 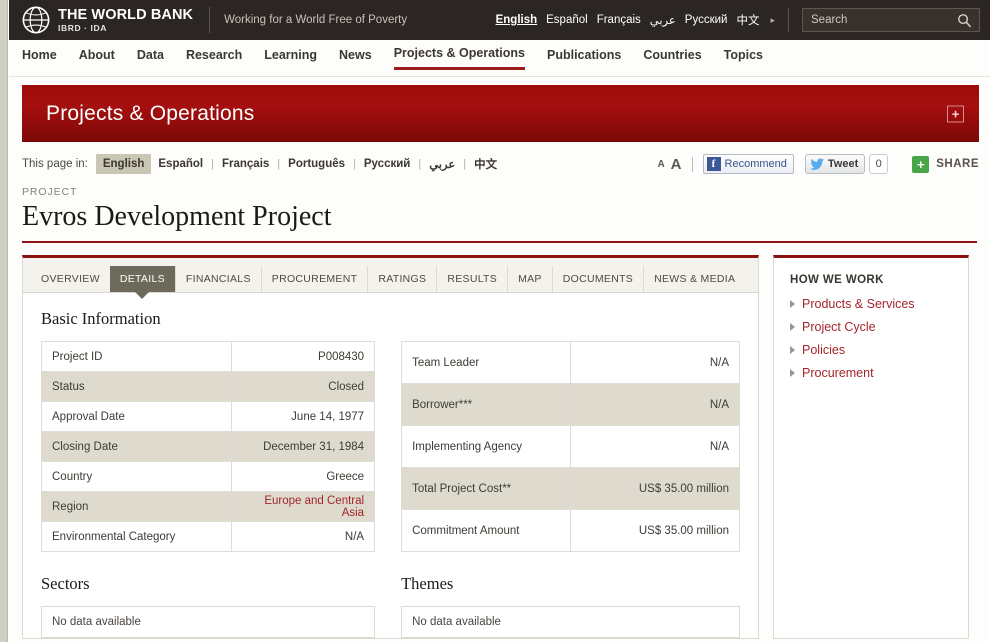 I want to click on tab-overview: OVERVIEW, so click(x=70, y=279).